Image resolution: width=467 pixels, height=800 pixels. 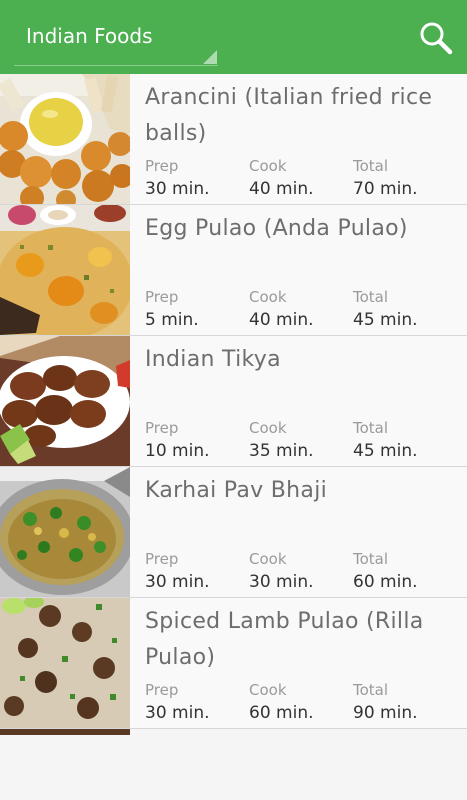 I want to click on total-time: Total 90 min., so click(x=403, y=702).